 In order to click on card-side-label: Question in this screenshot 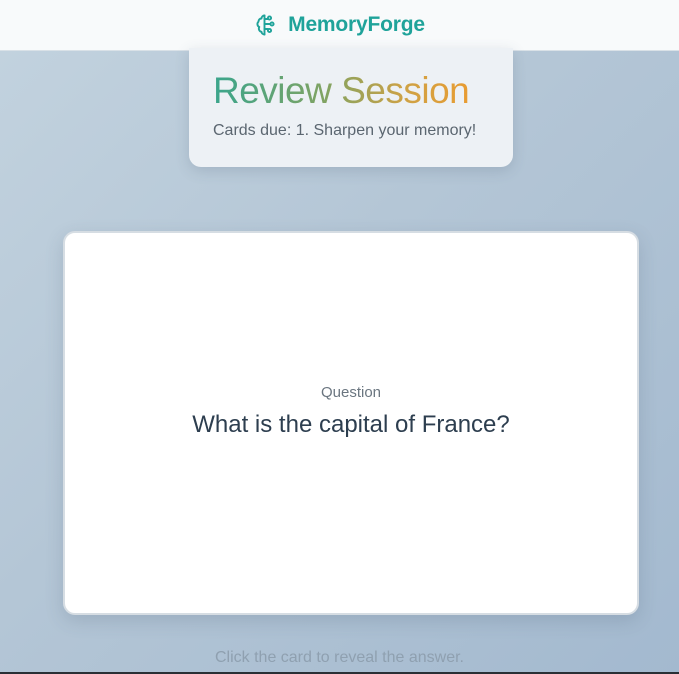, I will do `click(351, 392)`.